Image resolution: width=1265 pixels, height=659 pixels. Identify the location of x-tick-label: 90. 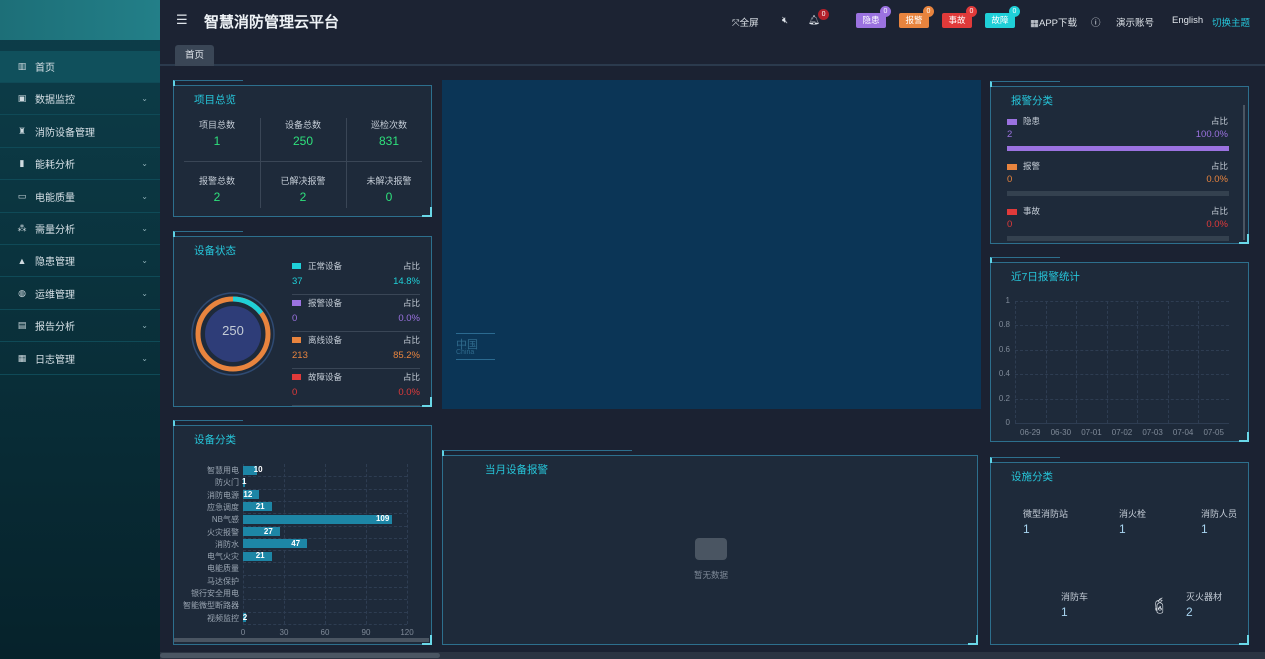
(366, 632).